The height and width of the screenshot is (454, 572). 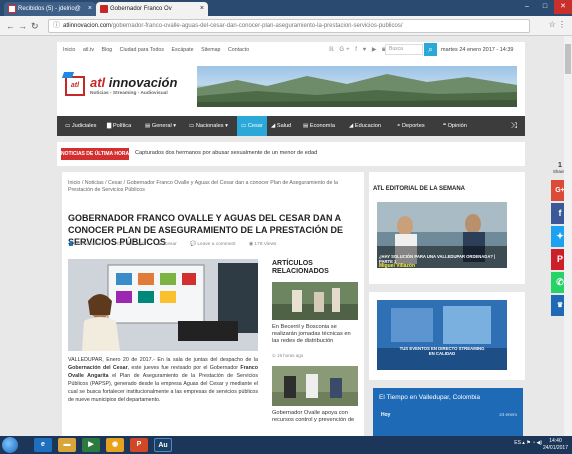 I want to click on maximize-icon: □, so click(x=545, y=7).